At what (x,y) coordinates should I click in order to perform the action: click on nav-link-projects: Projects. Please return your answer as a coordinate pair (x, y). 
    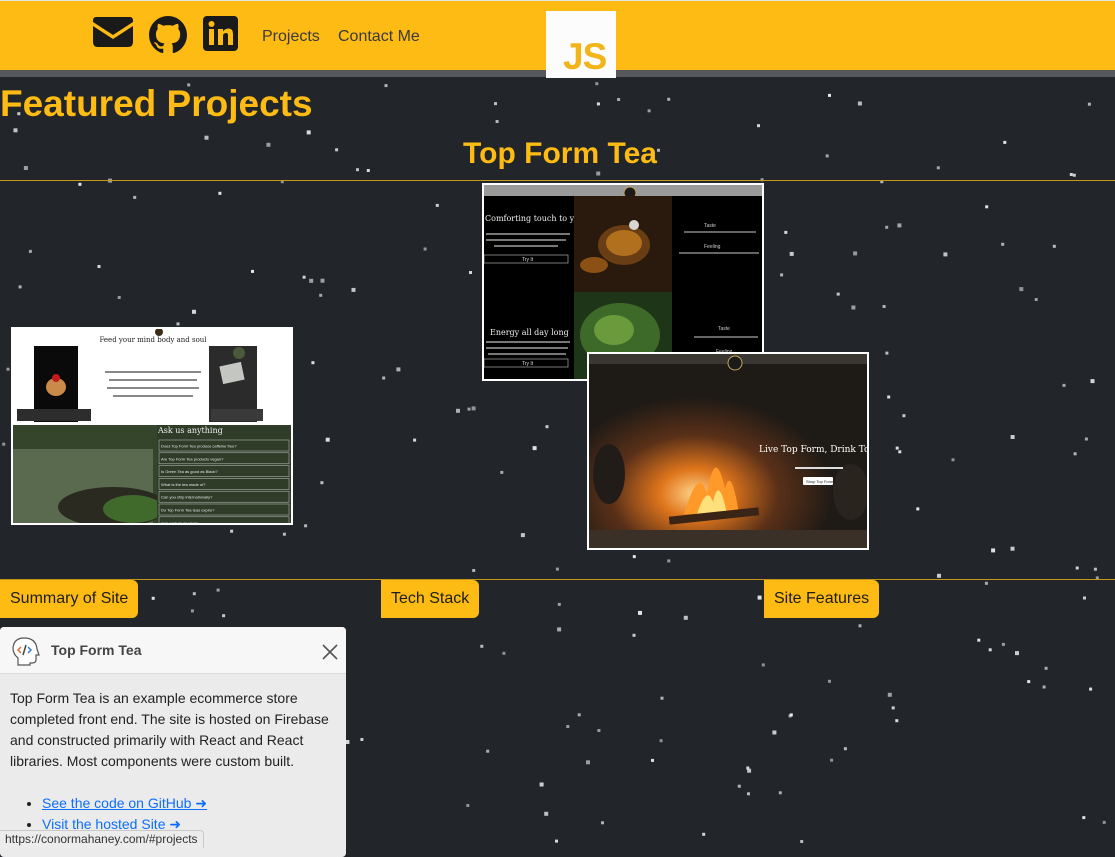
    Looking at the image, I should click on (291, 37).